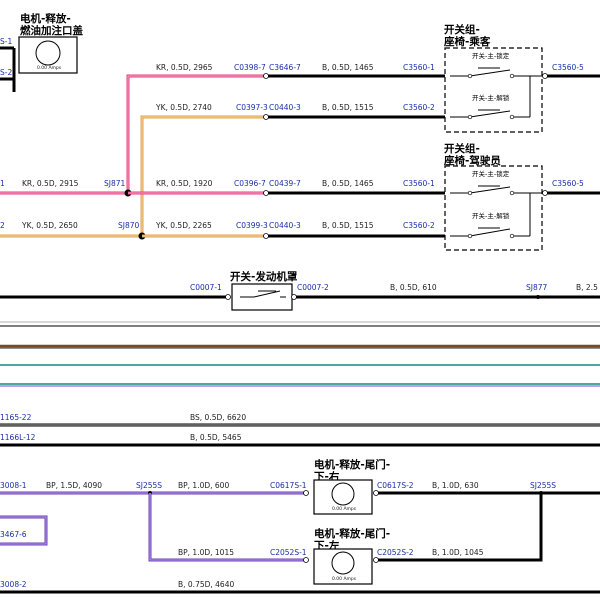 Image resolution: width=600 pixels, height=602 pixels. I want to click on connector-label: C2052S-2, so click(395, 552).